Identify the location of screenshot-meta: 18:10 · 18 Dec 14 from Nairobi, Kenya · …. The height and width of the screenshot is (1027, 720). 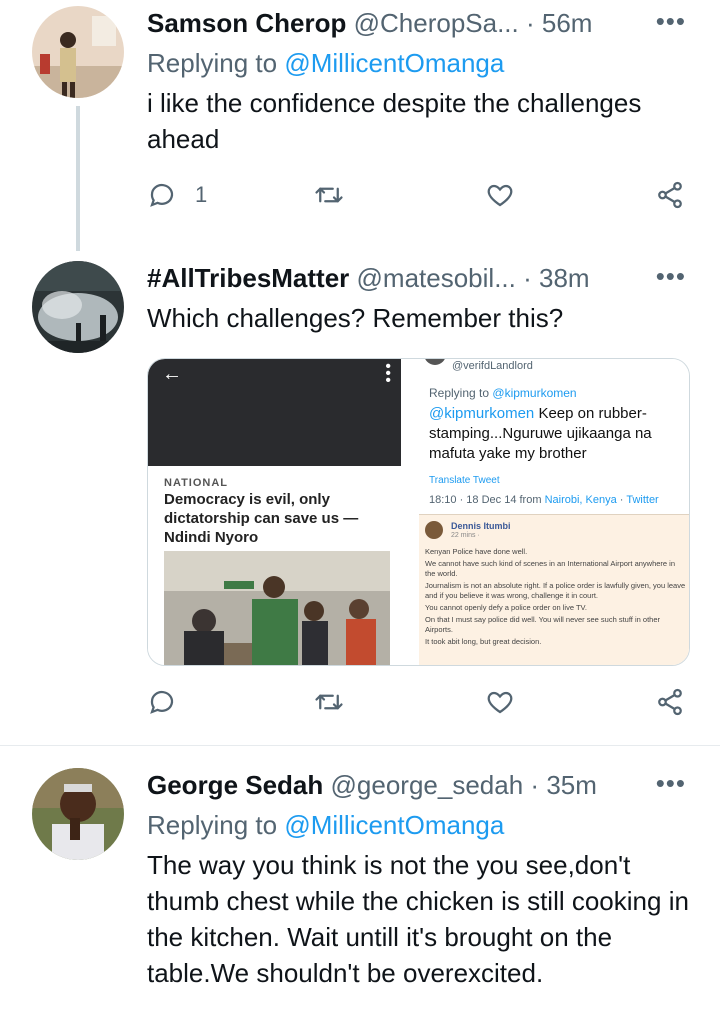
(544, 500).